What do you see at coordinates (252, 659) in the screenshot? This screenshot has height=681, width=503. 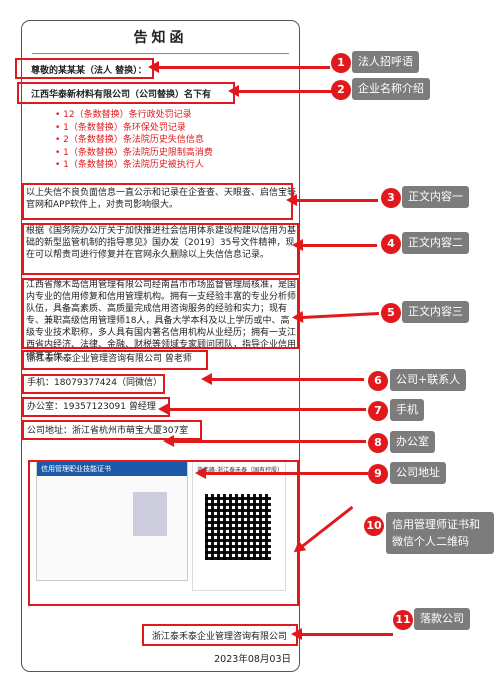 I see `letter-date: 2023年08月03日` at bounding box center [252, 659].